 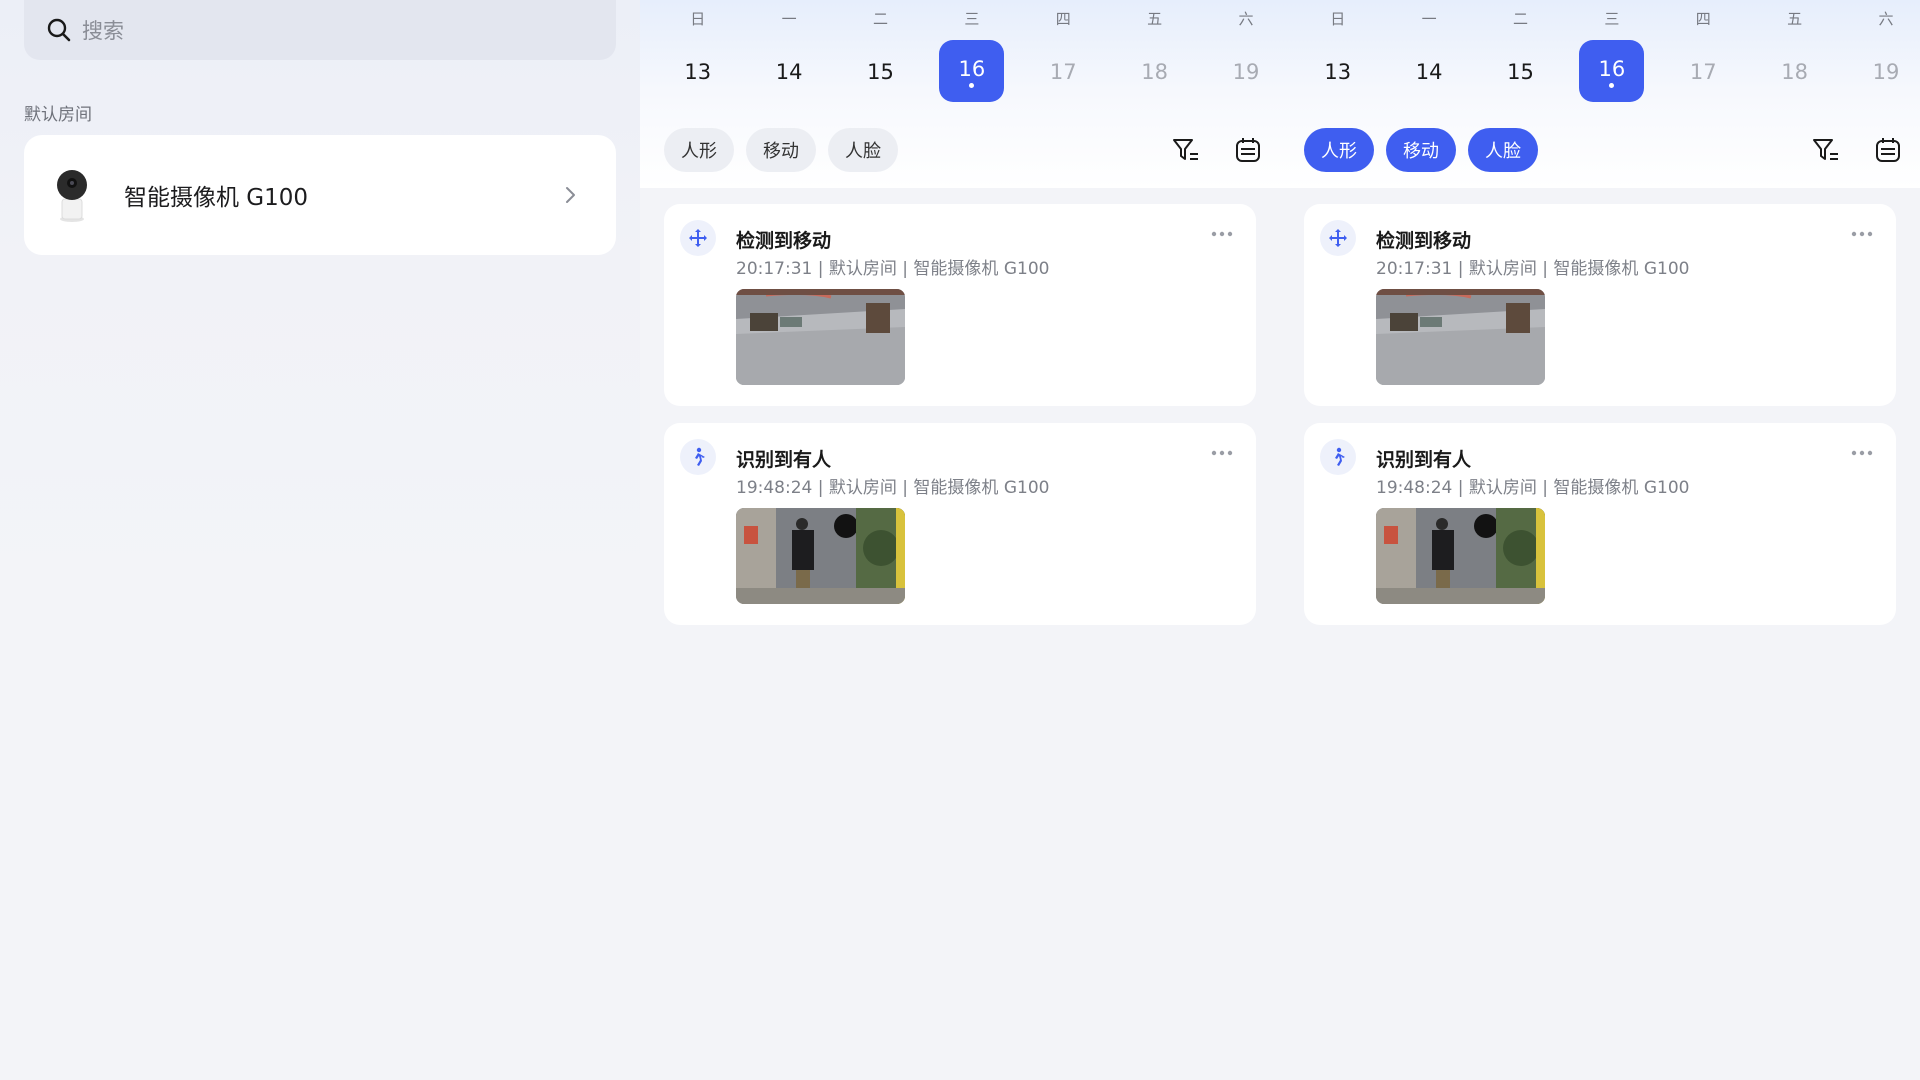 I want to click on device-name: 智能摄像机 G100, so click(x=216, y=198).